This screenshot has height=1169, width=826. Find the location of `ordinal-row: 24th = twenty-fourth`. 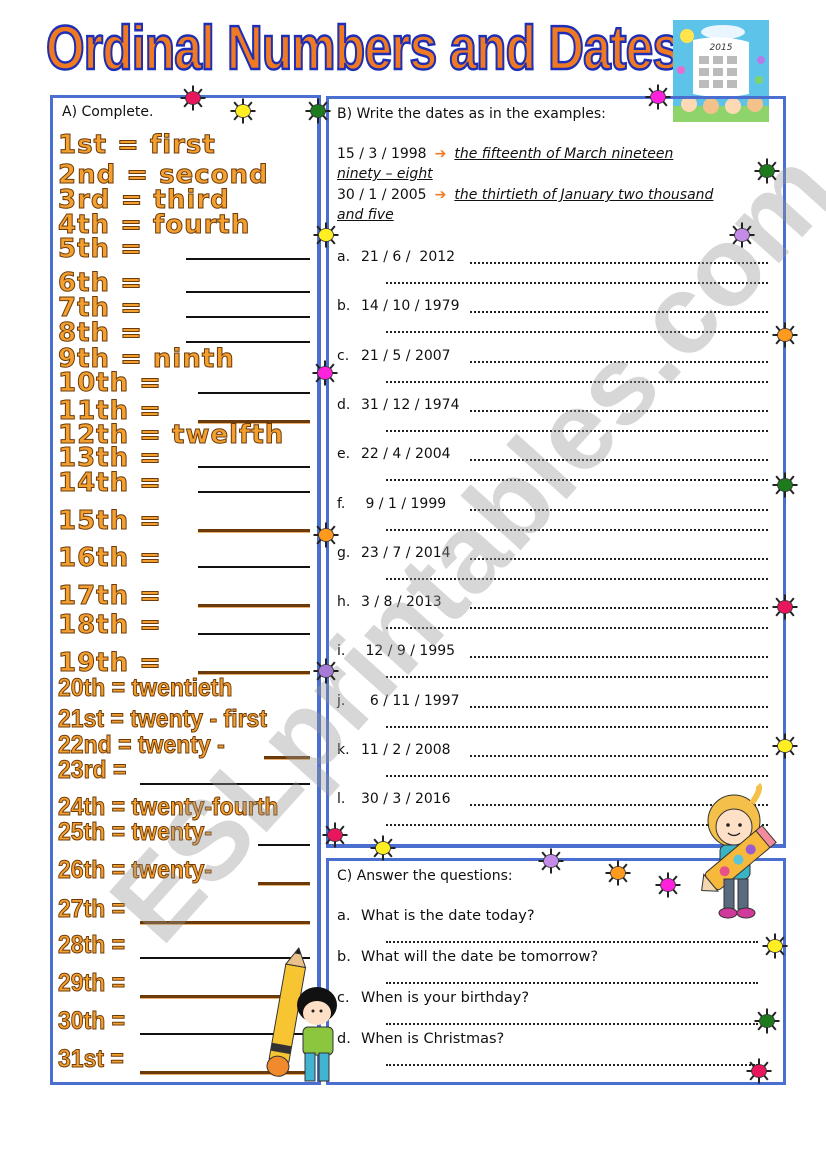

ordinal-row: 24th = twenty-fourth is located at coordinates (168, 807).